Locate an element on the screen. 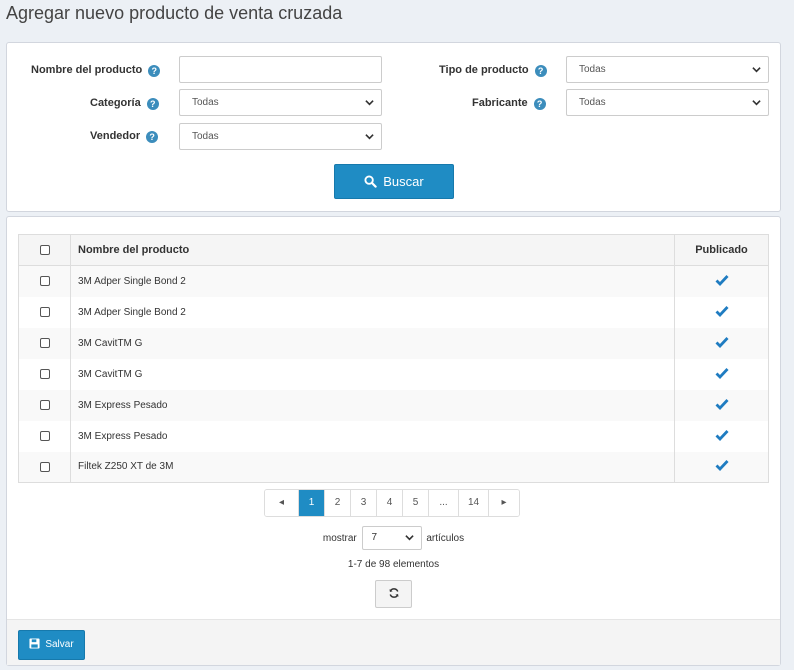 This screenshot has height=670, width=794. vendor-label: Vendedor? is located at coordinates (124, 136).